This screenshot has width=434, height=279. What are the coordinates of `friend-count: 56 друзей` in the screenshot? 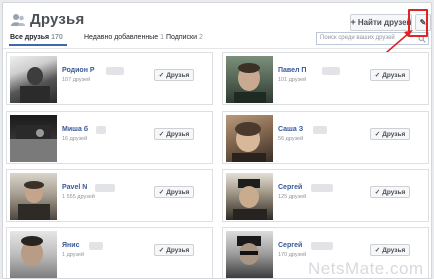 It's located at (290, 139).